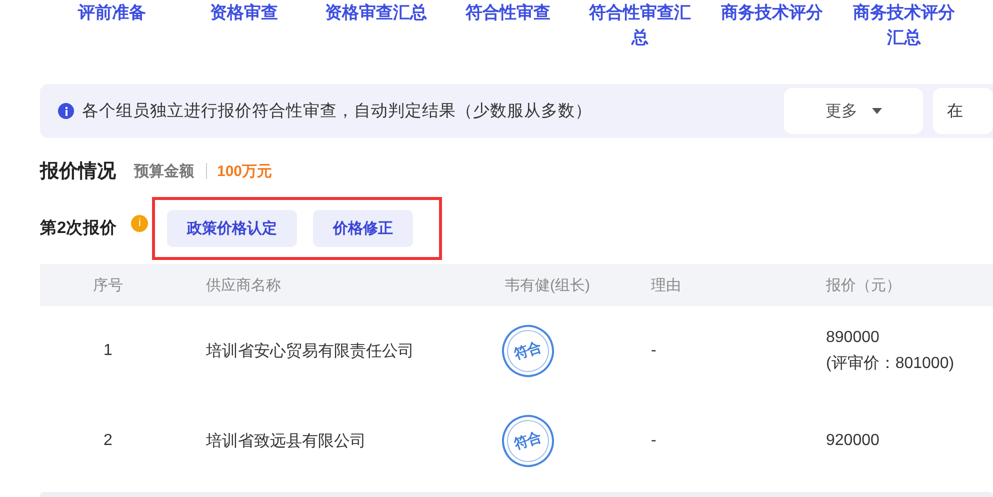 The height and width of the screenshot is (497, 993). I want to click on round-label: 第2次报价, so click(79, 228).